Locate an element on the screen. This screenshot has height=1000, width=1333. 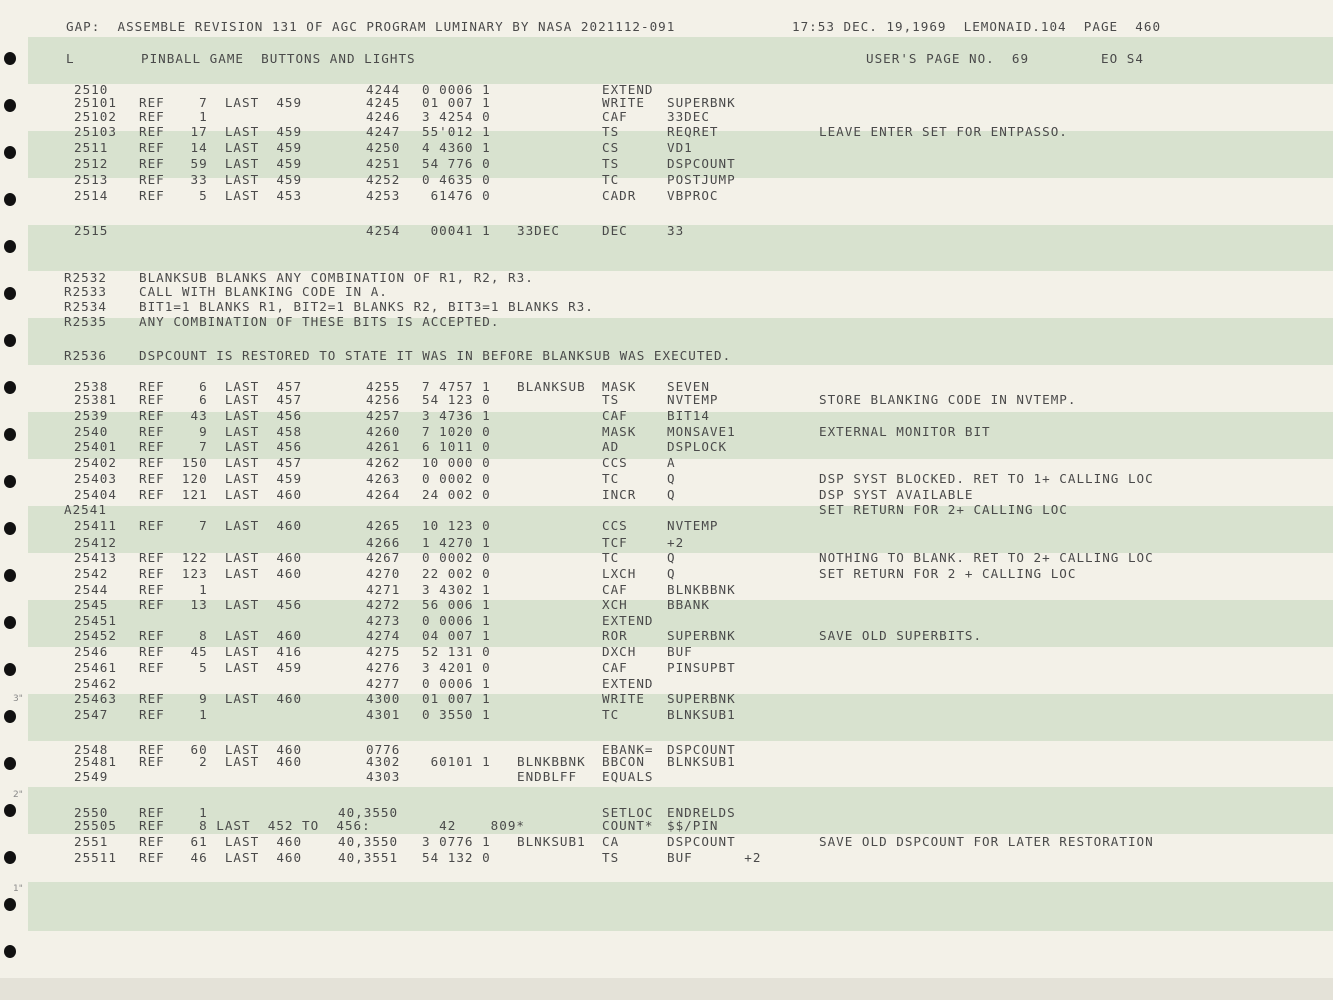
line-ref: REF 120 LAST 459 is located at coordinates (221, 478).